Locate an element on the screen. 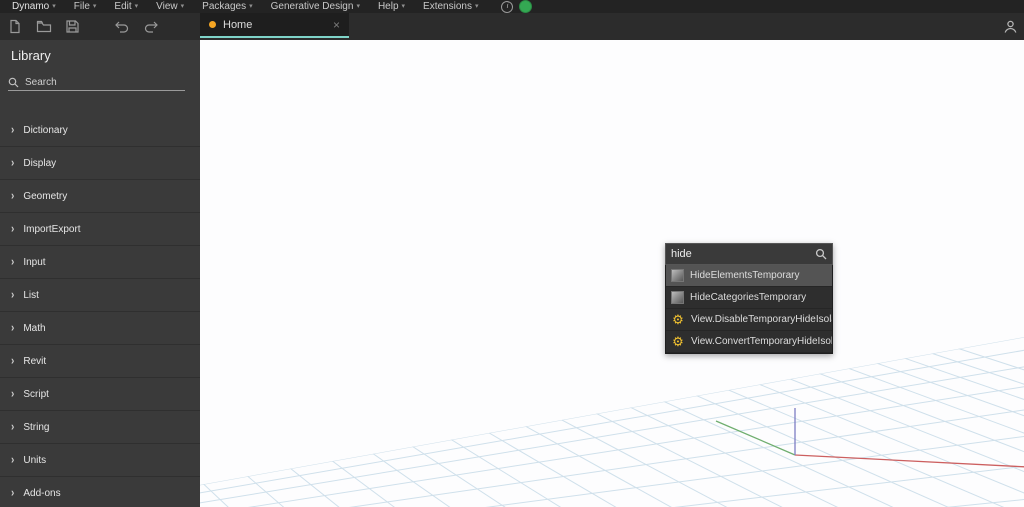  redo-icon is located at coordinates (150, 26).